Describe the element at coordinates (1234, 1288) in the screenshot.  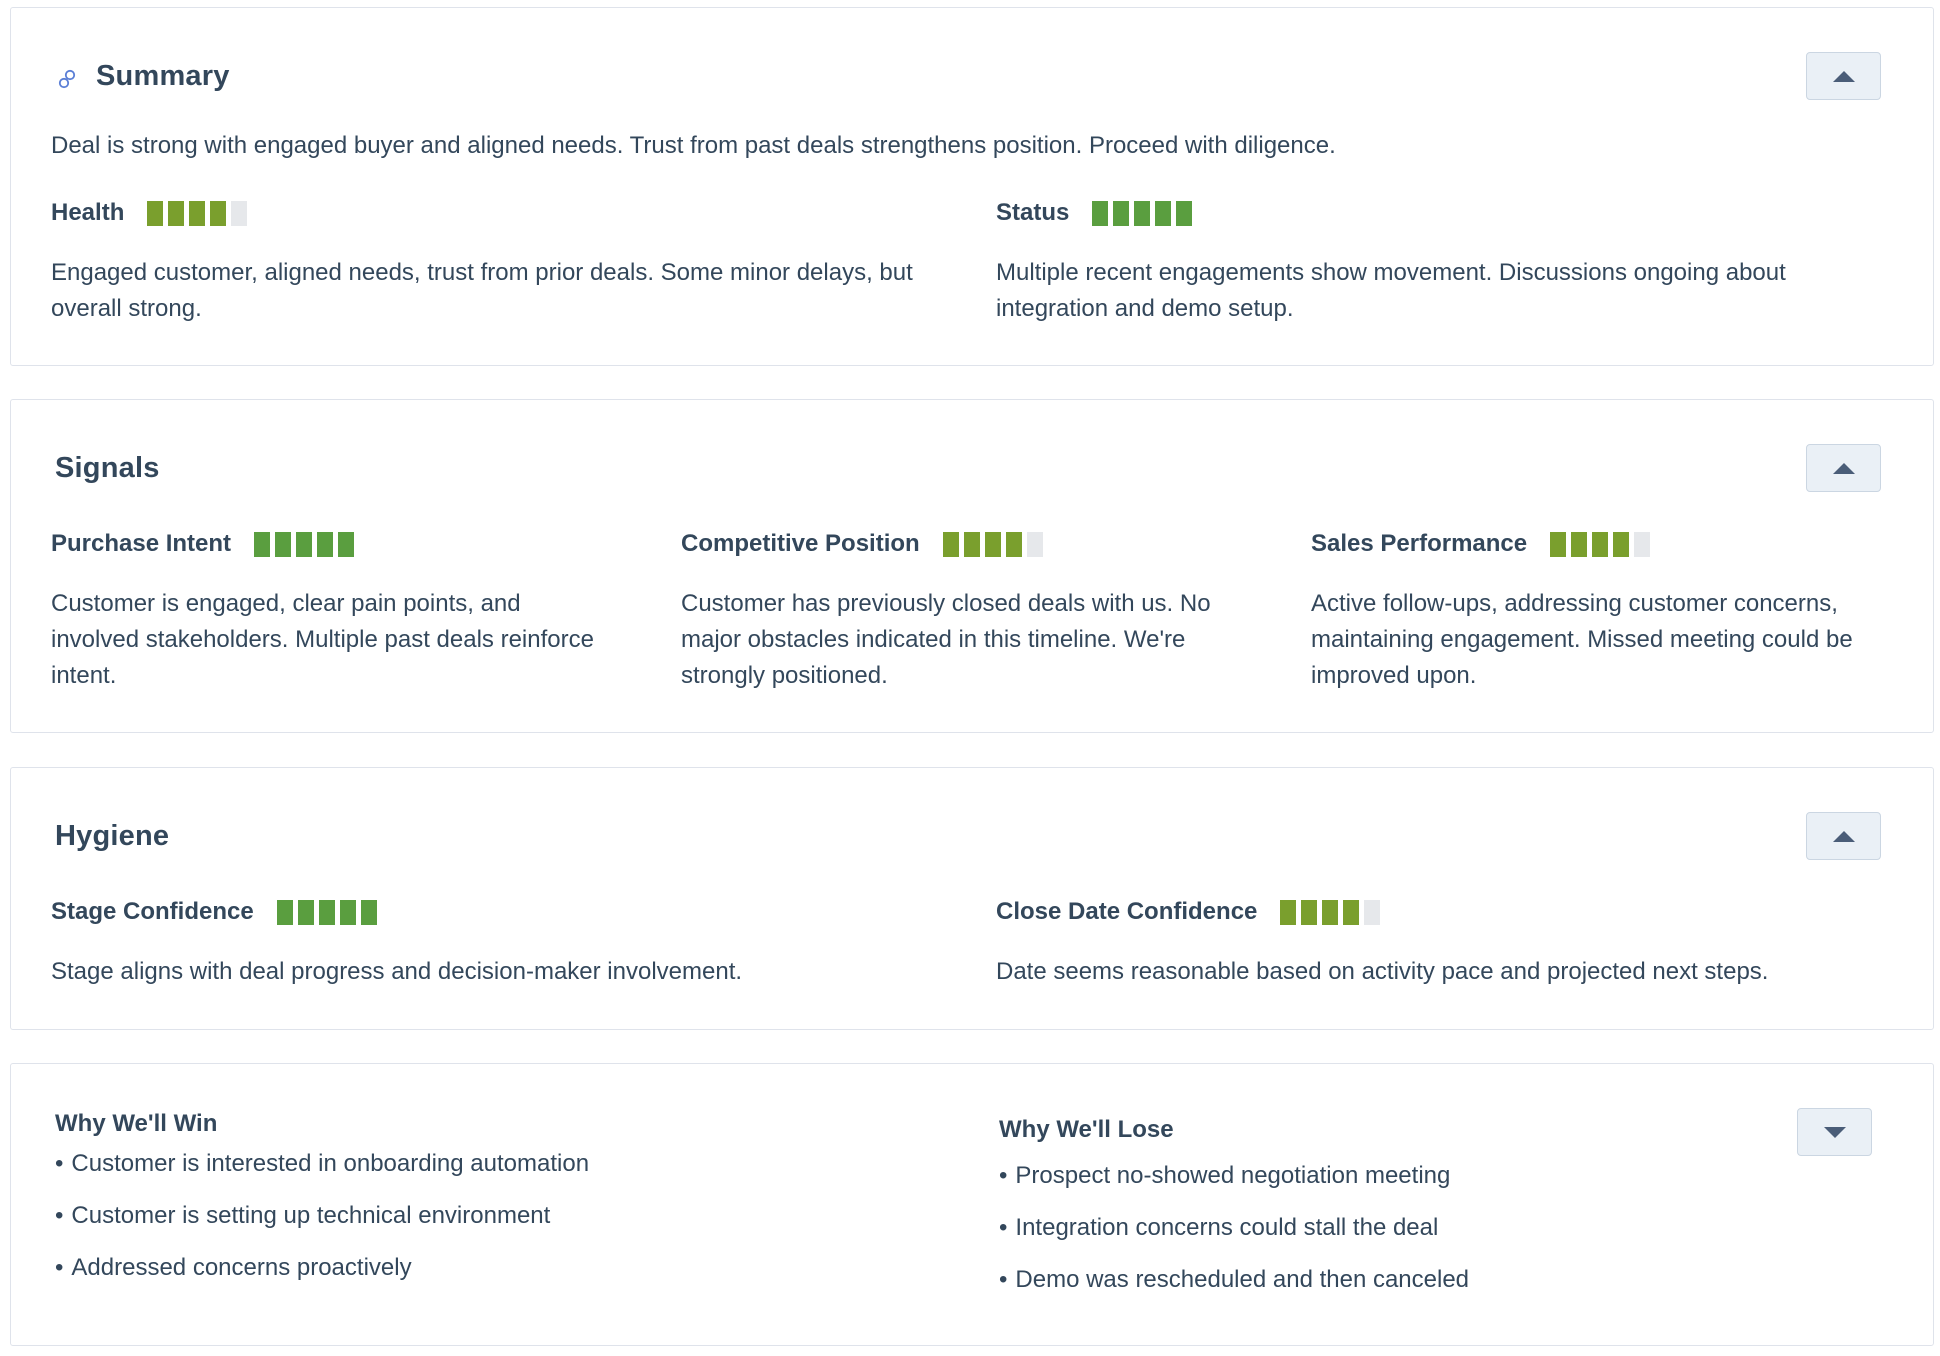
I see `list-item: Demo was rescheduled and then canceled` at that location.